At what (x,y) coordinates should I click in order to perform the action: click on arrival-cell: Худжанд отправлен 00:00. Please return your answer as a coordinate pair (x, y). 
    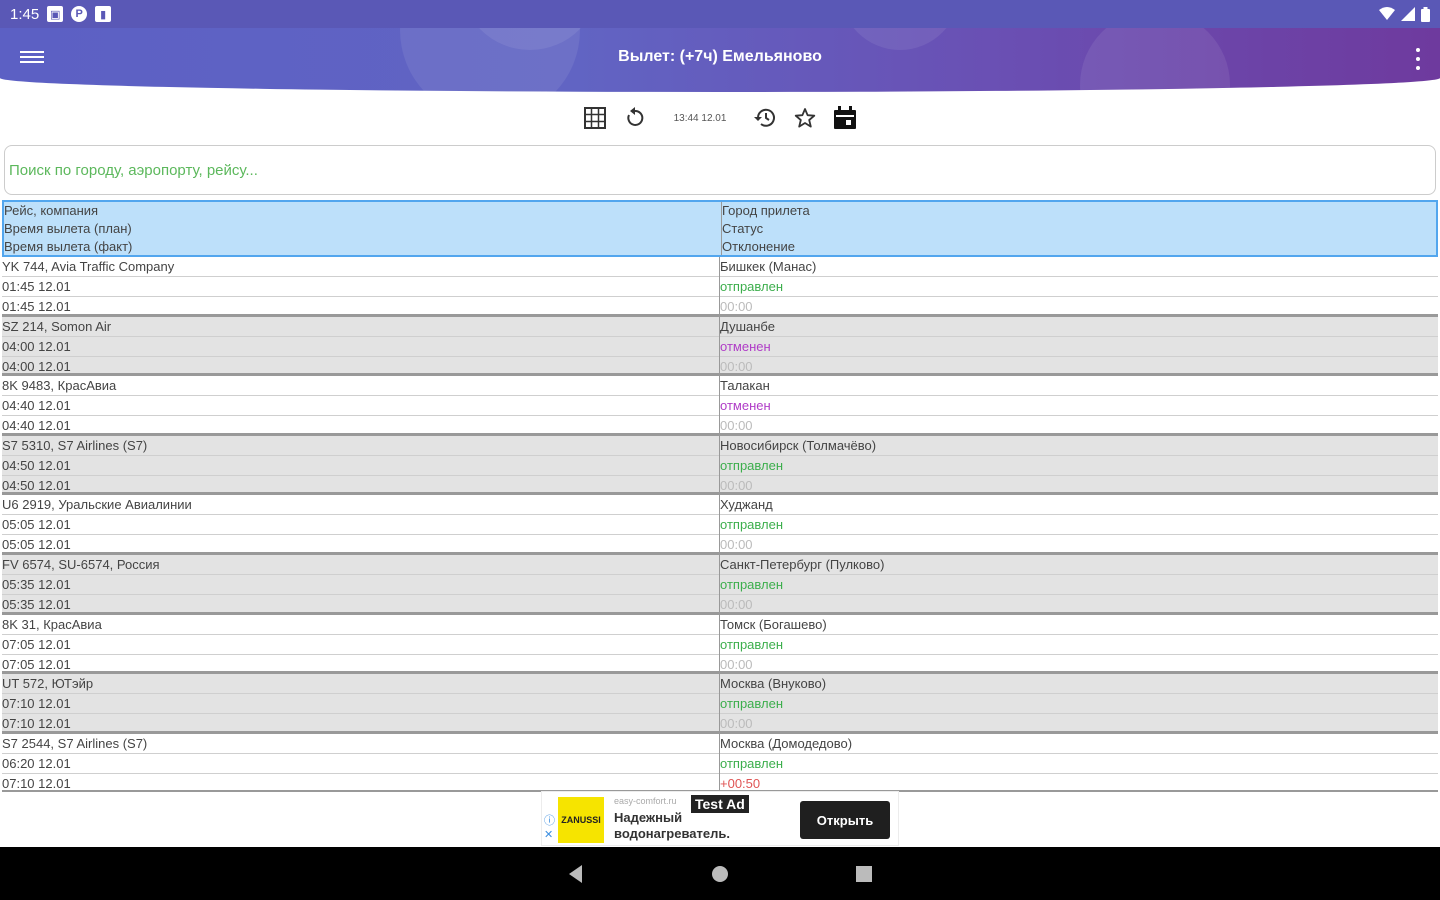
    Looking at the image, I should click on (1079, 523).